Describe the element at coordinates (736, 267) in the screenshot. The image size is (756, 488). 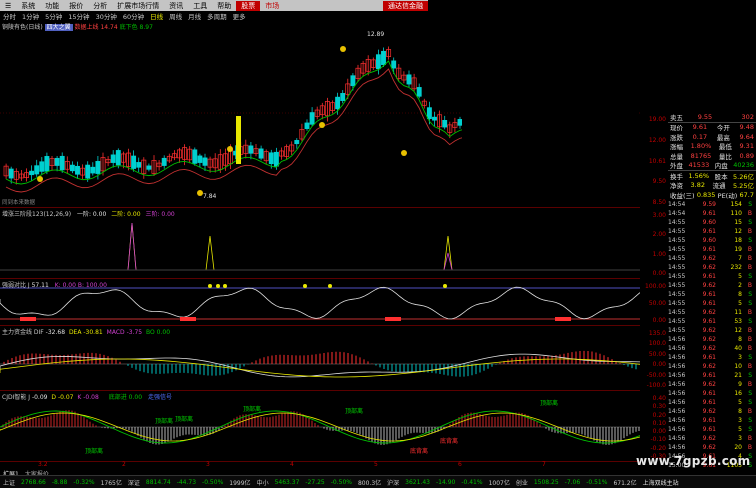
I see `tick-volume: 232` at that location.